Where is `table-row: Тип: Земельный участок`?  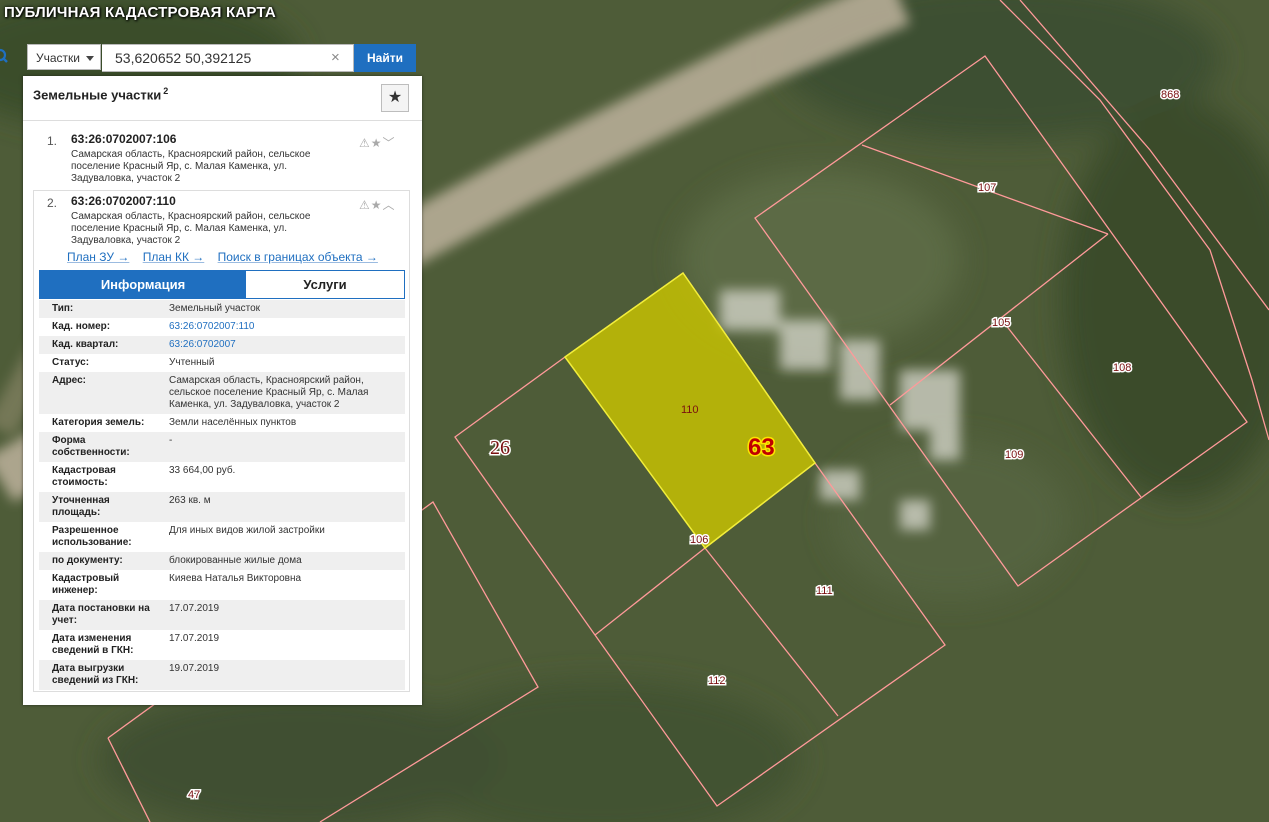
table-row: Тип: Земельный участок is located at coordinates (222, 309).